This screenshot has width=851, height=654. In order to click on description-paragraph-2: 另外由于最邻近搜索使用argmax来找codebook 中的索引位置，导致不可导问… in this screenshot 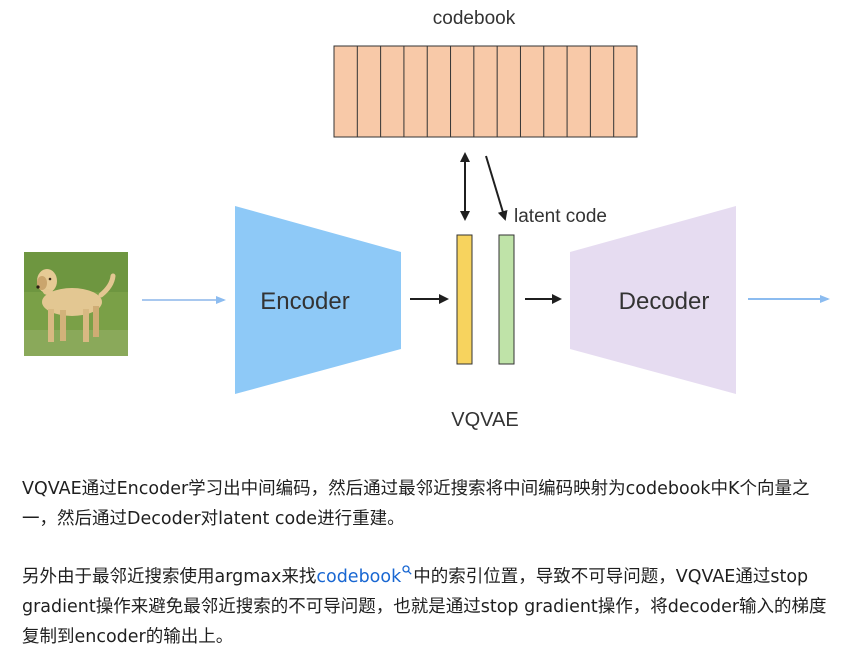, I will do `click(428, 607)`.